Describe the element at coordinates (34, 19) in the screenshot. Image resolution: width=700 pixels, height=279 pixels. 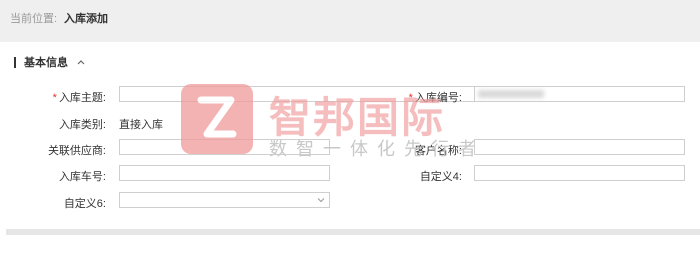
I see `breadcrumb-label: 当前位置:` at that location.